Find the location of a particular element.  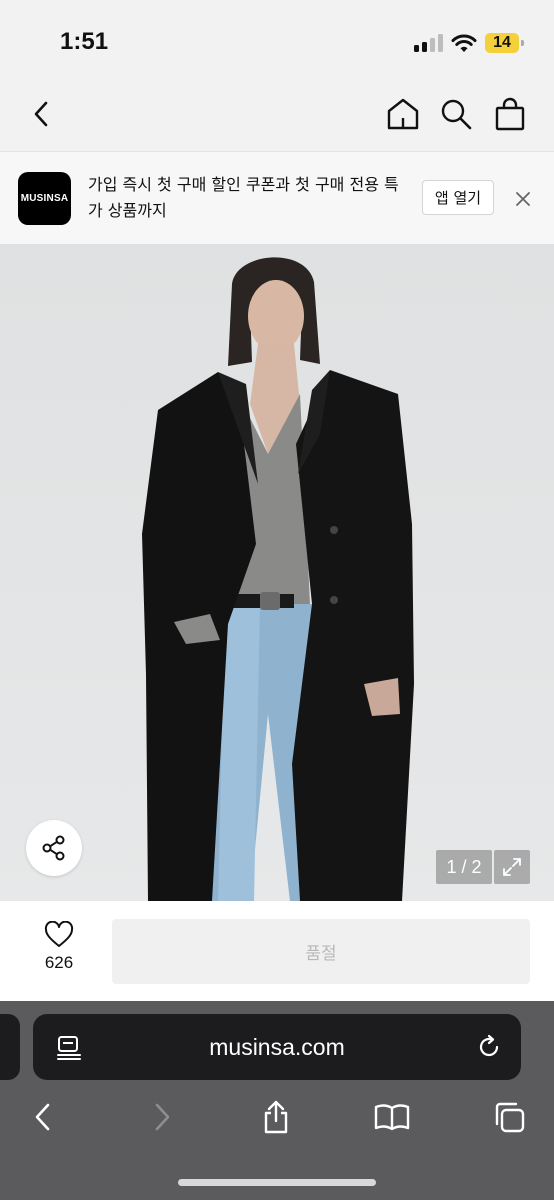

browser-share-button is located at coordinates (276, 1117).